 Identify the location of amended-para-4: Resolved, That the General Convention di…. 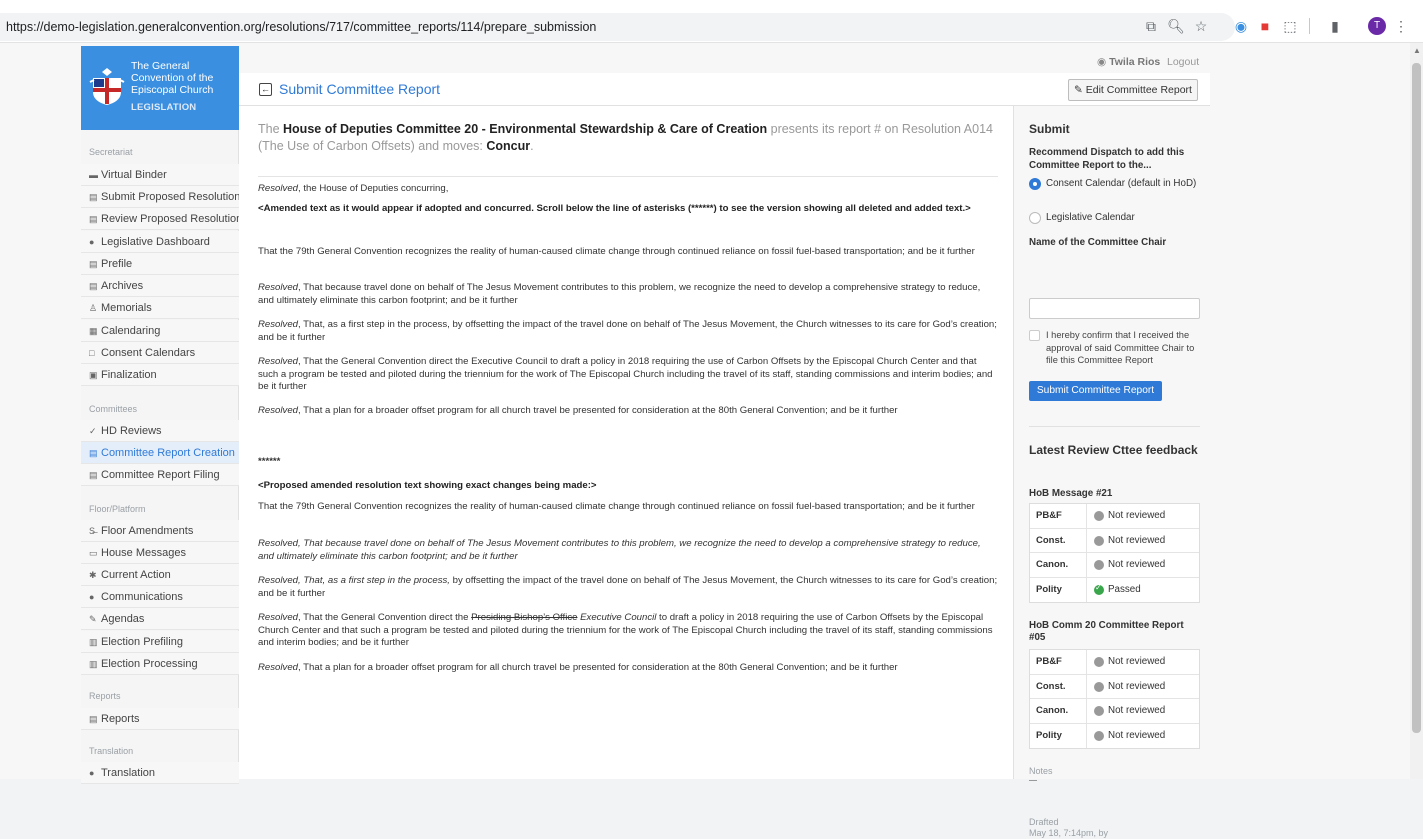
(625, 374).